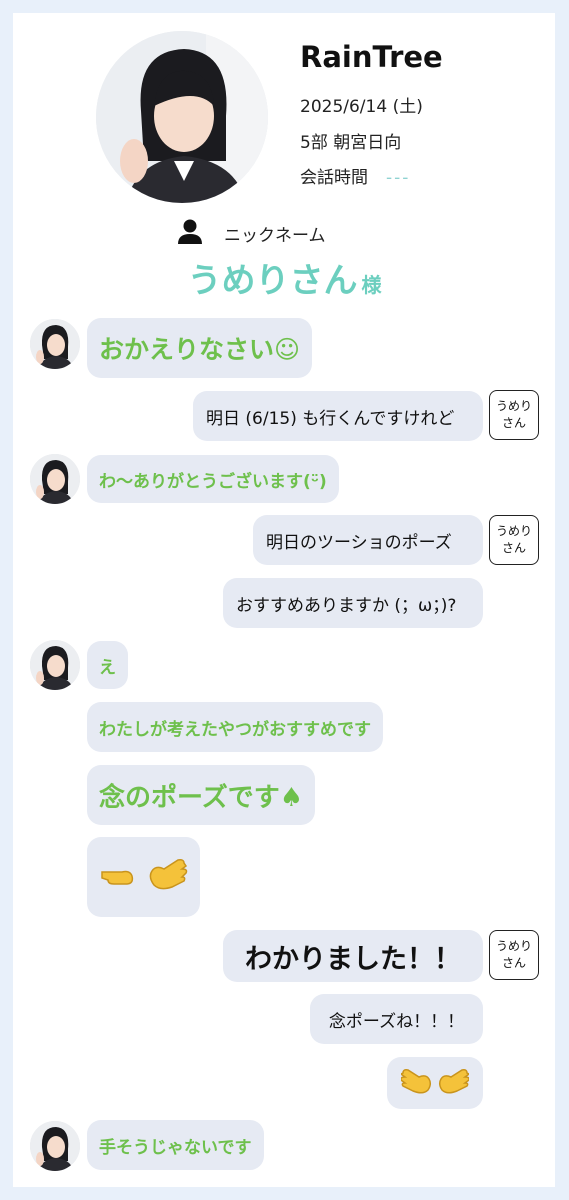 Image resolution: width=569 pixels, height=1200 pixels. I want to click on person-icon, so click(190, 233).